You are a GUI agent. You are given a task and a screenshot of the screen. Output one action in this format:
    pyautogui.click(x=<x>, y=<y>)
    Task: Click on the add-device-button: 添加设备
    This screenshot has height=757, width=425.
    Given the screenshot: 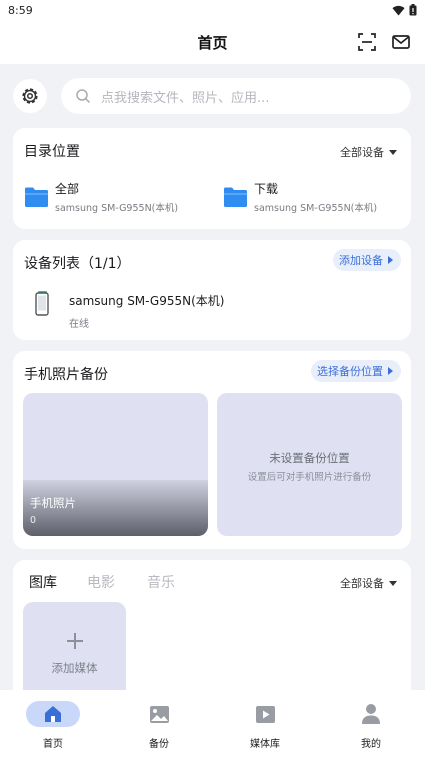 What is the action you would take?
    pyautogui.click(x=367, y=260)
    